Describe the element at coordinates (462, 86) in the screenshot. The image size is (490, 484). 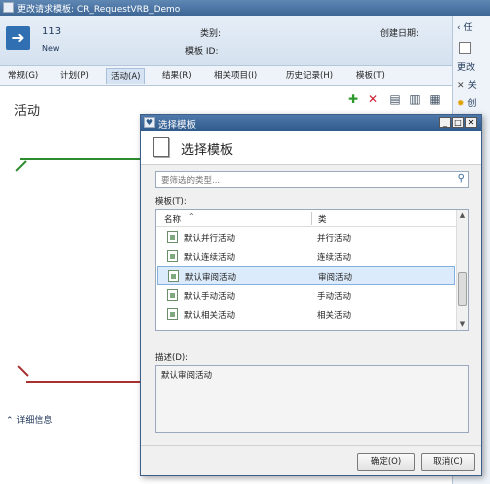
I see `close-icon: ✕` at that location.